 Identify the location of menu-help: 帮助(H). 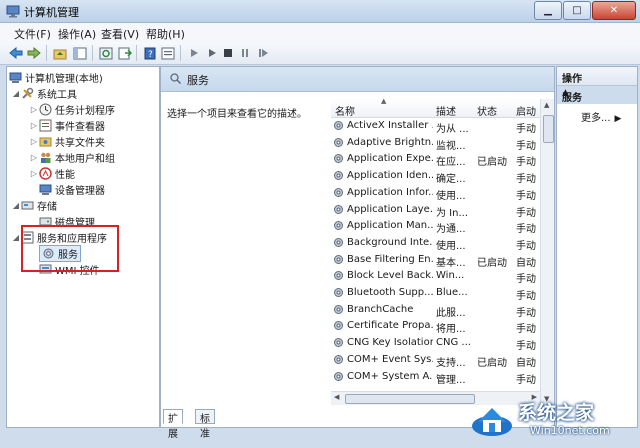
(165, 34).